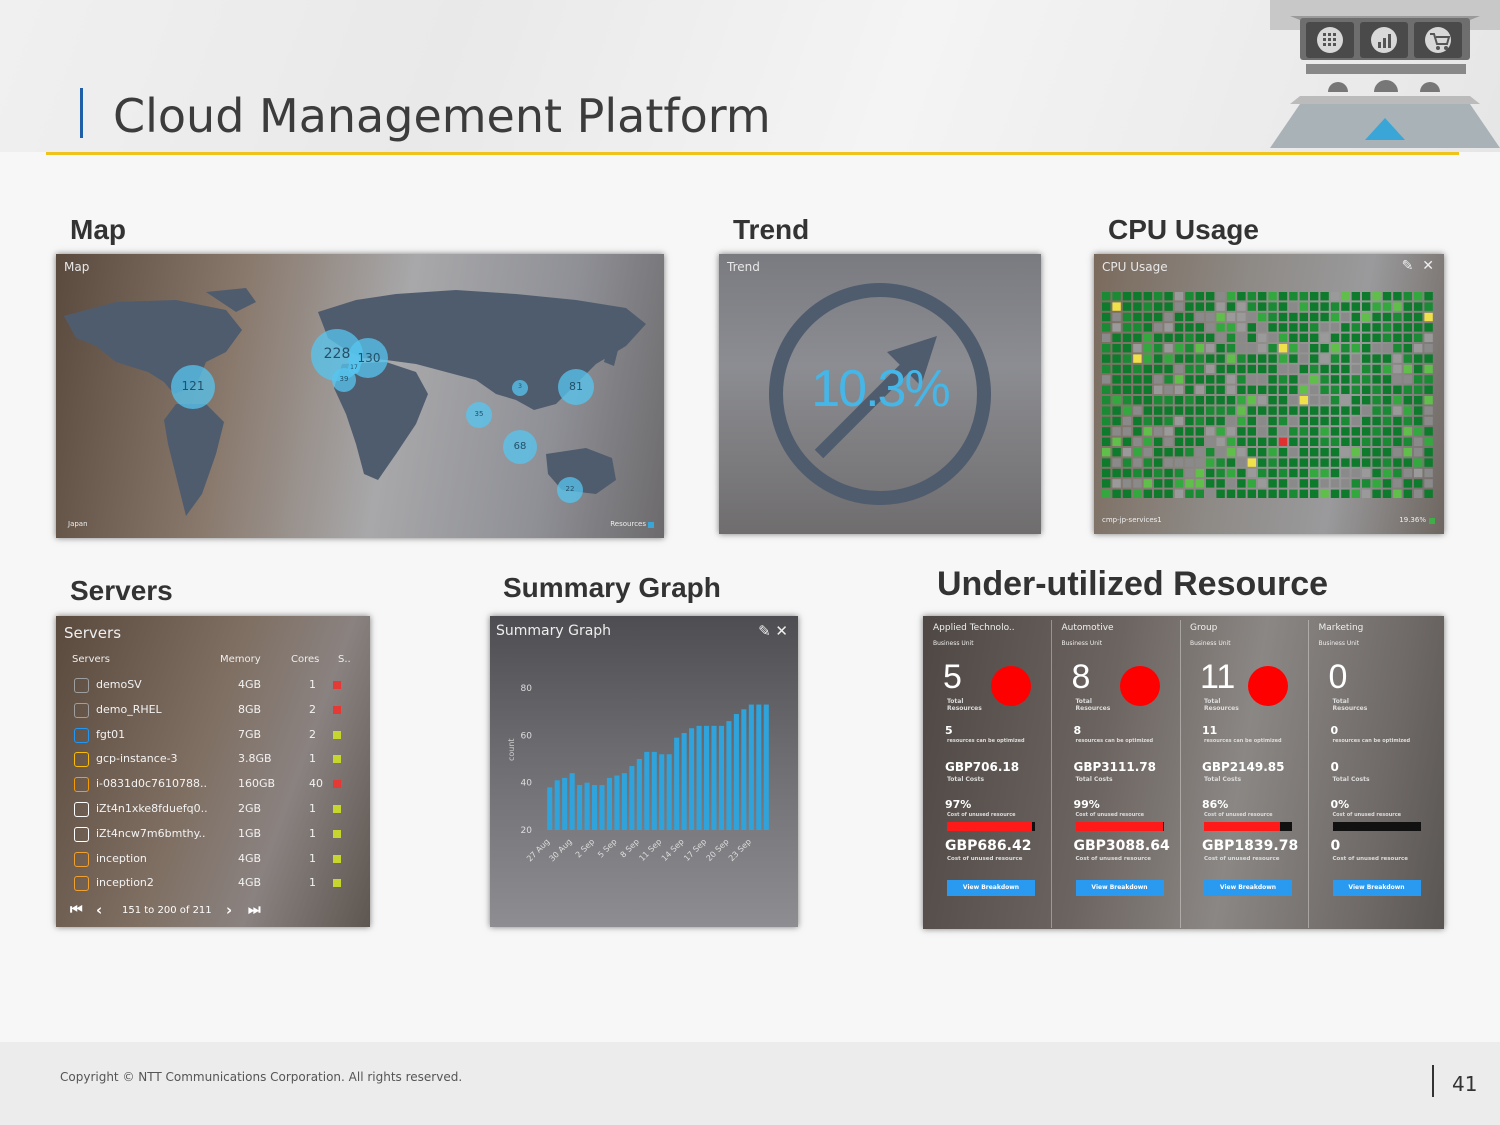 This screenshot has width=1500, height=1125. I want to click on view-breakdown-button: View Breakdown, so click(1376, 888).